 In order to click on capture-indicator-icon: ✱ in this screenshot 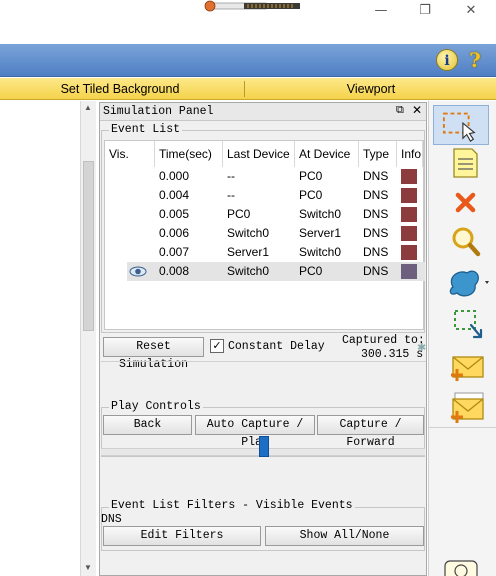, I will do `click(422, 347)`.